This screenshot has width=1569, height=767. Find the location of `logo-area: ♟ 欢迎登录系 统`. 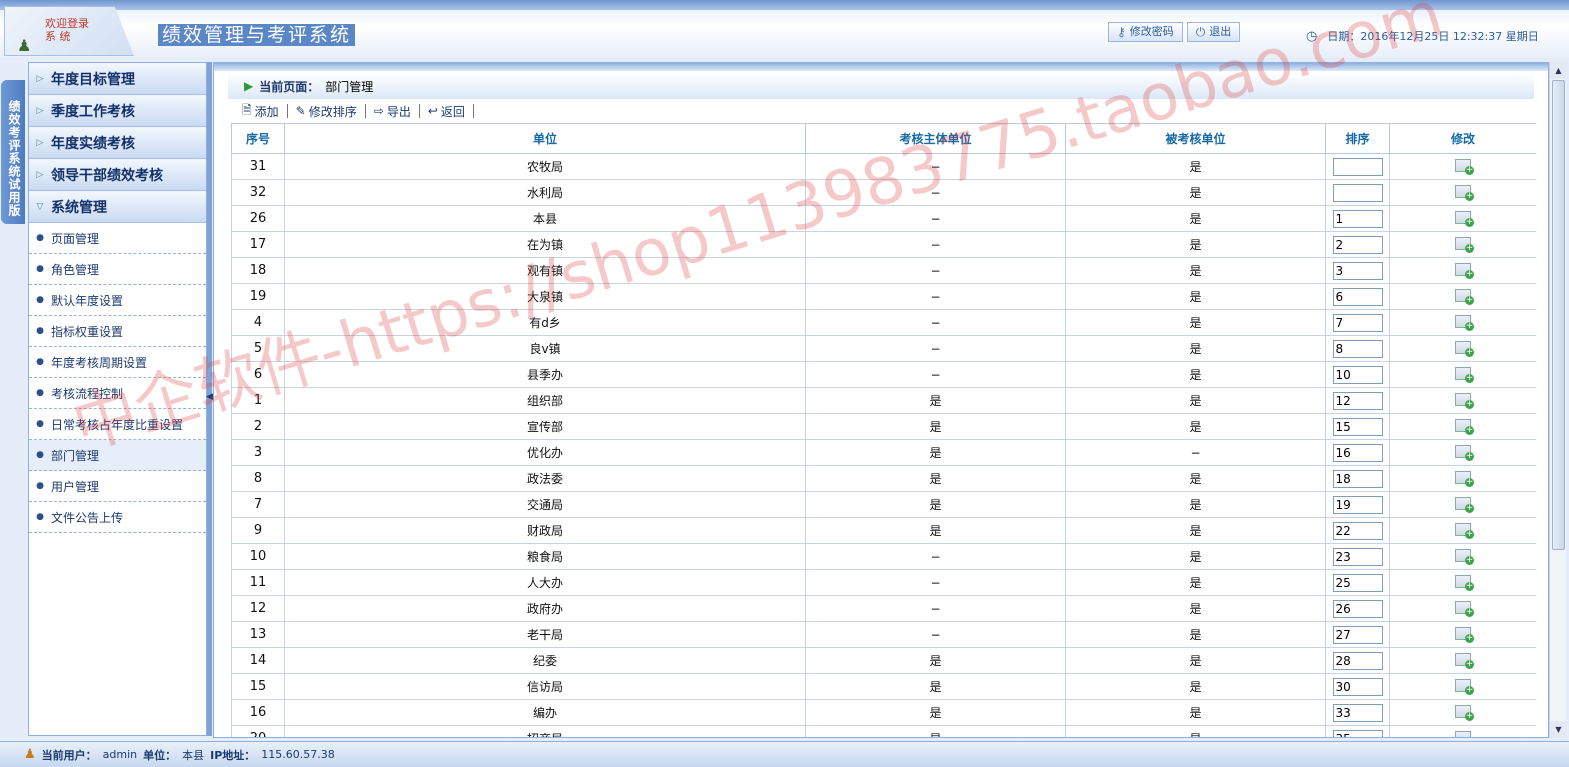

logo-area: ♟ 欢迎登录系 统 is located at coordinates (69, 31).